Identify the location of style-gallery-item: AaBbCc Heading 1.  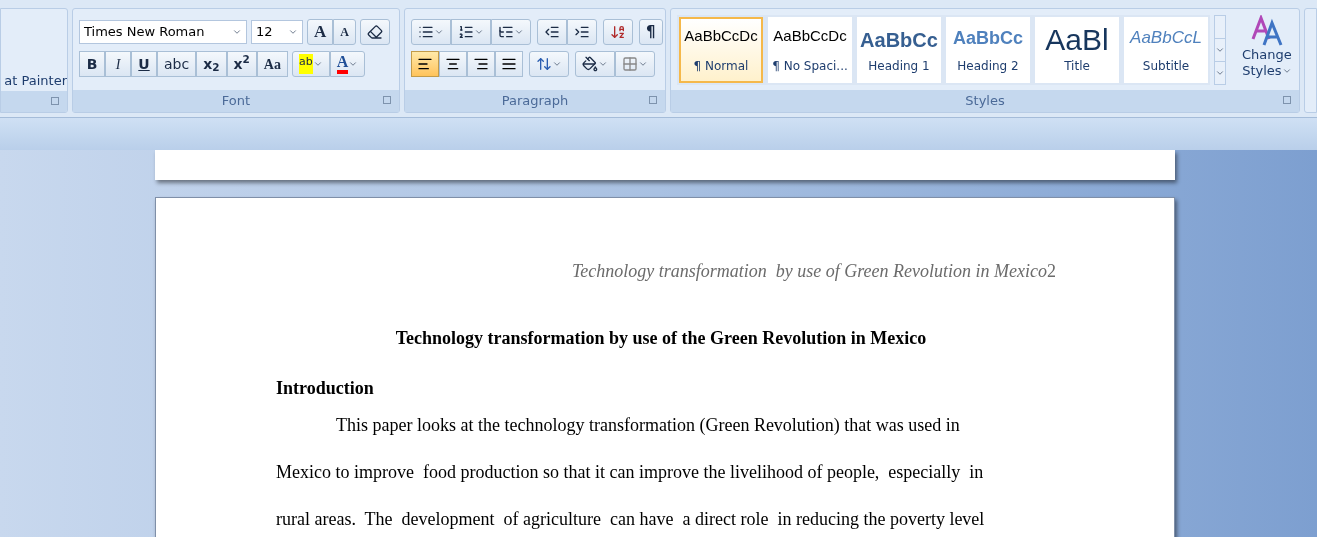
(899, 50).